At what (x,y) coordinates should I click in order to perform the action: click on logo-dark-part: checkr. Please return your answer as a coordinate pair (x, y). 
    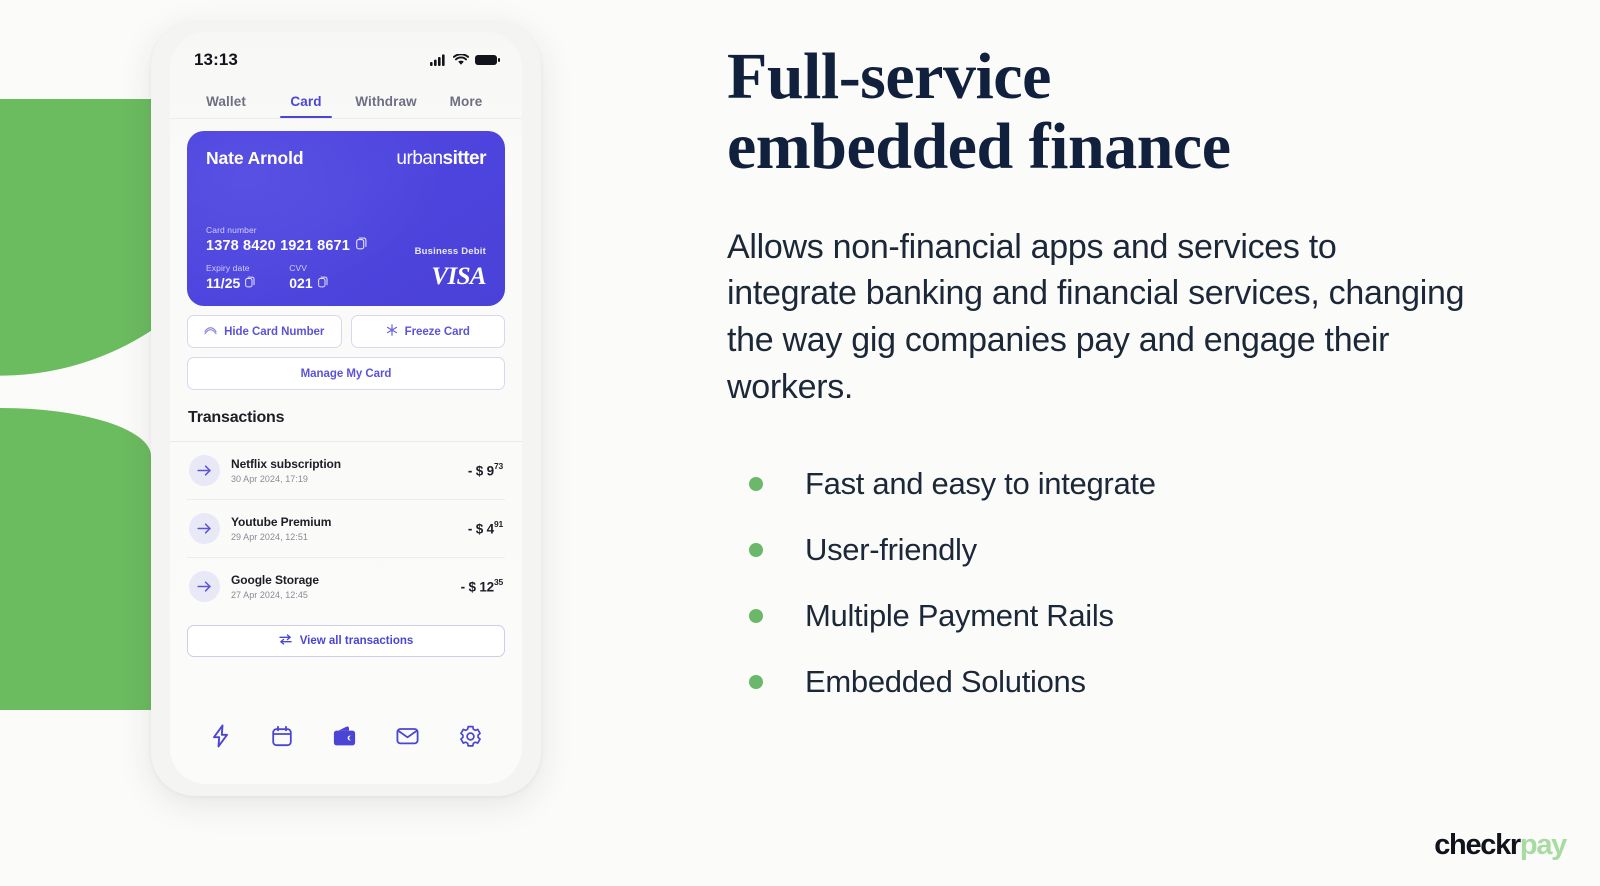
    Looking at the image, I should click on (1477, 845).